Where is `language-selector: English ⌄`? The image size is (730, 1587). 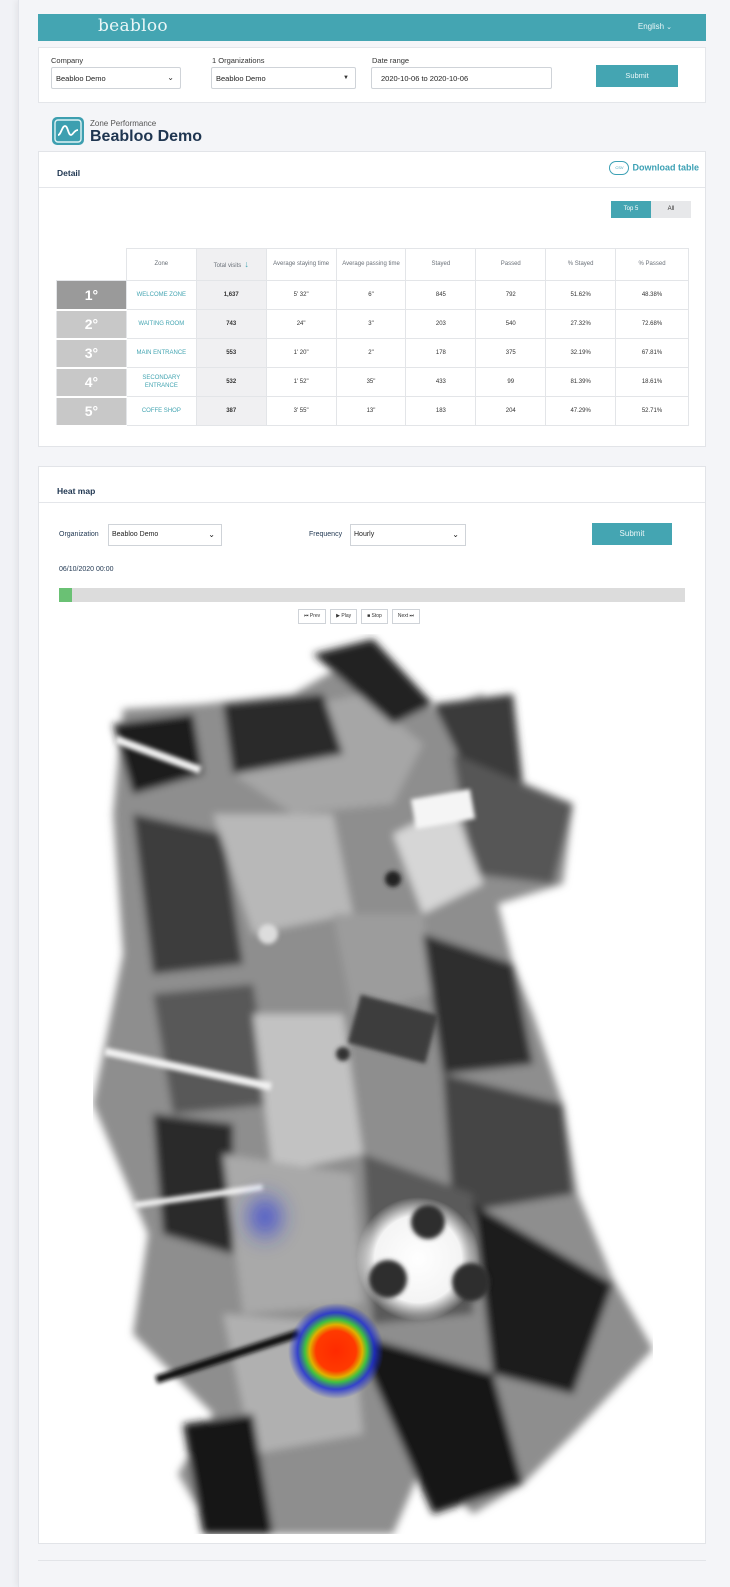 language-selector: English ⌄ is located at coordinates (655, 26).